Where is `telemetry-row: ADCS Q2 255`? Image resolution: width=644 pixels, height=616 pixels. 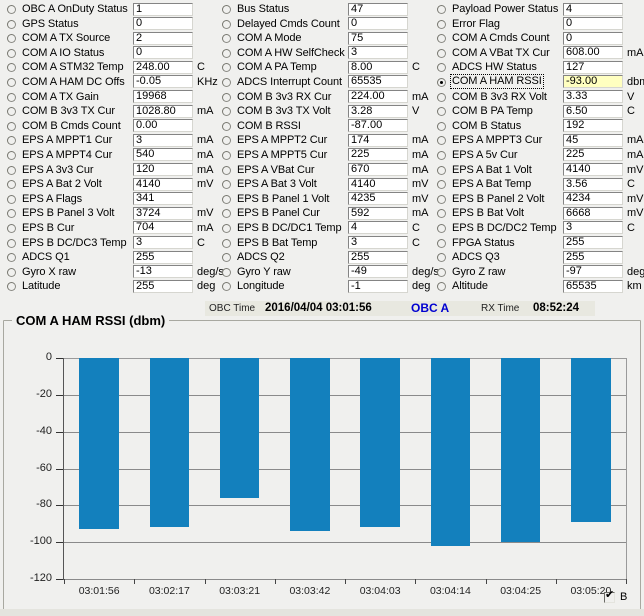
telemetry-row: ADCS Q2 255 is located at coordinates (322, 257).